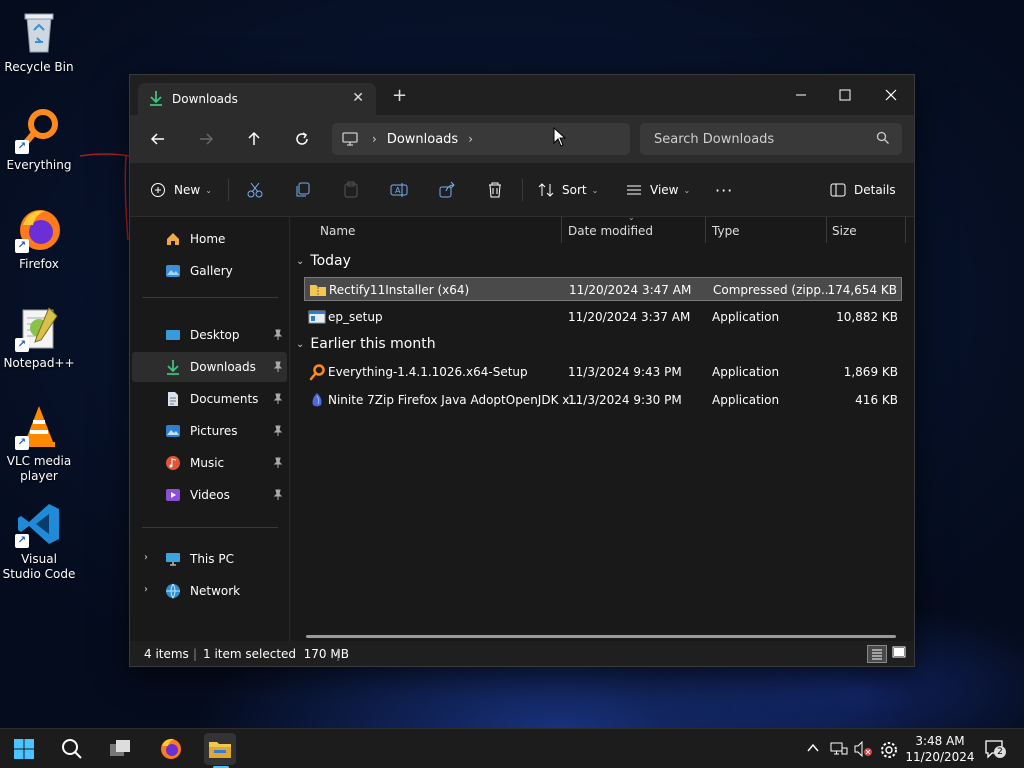 The width and height of the screenshot is (1024, 768). What do you see at coordinates (39, 541) in the screenshot?
I see `desktop-icon-vscode: ↗ Visual Studio Code` at bounding box center [39, 541].